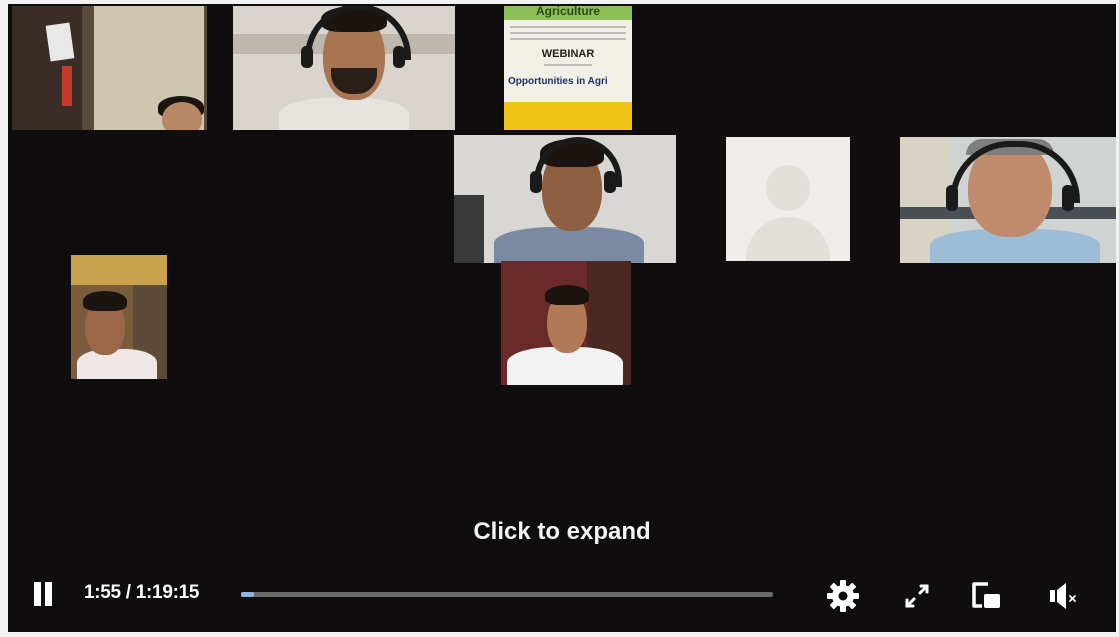 The width and height of the screenshot is (1119, 637). I want to click on settings-button, so click(843, 596).